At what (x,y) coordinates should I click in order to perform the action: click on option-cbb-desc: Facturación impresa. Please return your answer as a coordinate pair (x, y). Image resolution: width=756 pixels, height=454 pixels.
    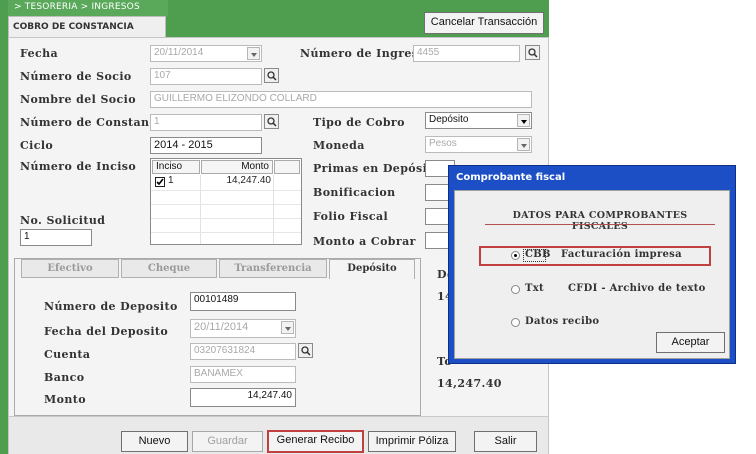
    Looking at the image, I should click on (621, 254).